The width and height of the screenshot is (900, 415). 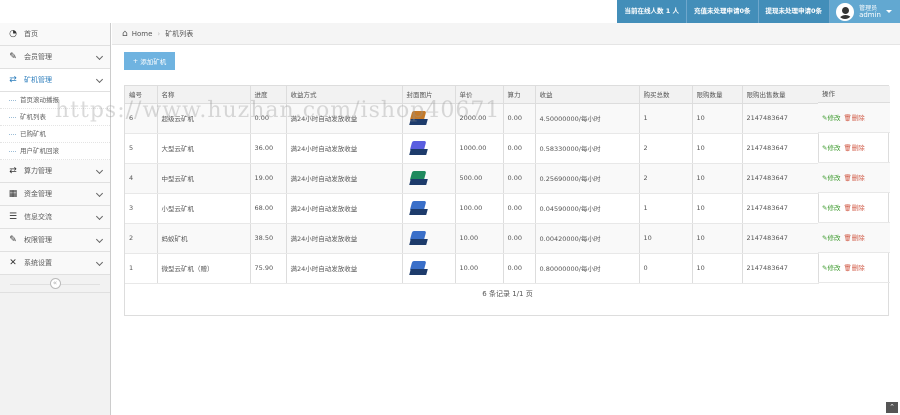 What do you see at coordinates (55, 80) in the screenshot?
I see `sidebar-item-miners: ⇄ 矿机管理` at bounding box center [55, 80].